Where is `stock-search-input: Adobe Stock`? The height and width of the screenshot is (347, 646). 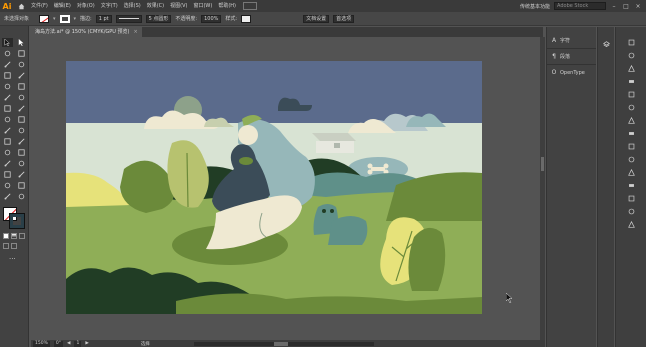 stock-search-input: Adobe Stock is located at coordinates (580, 6).